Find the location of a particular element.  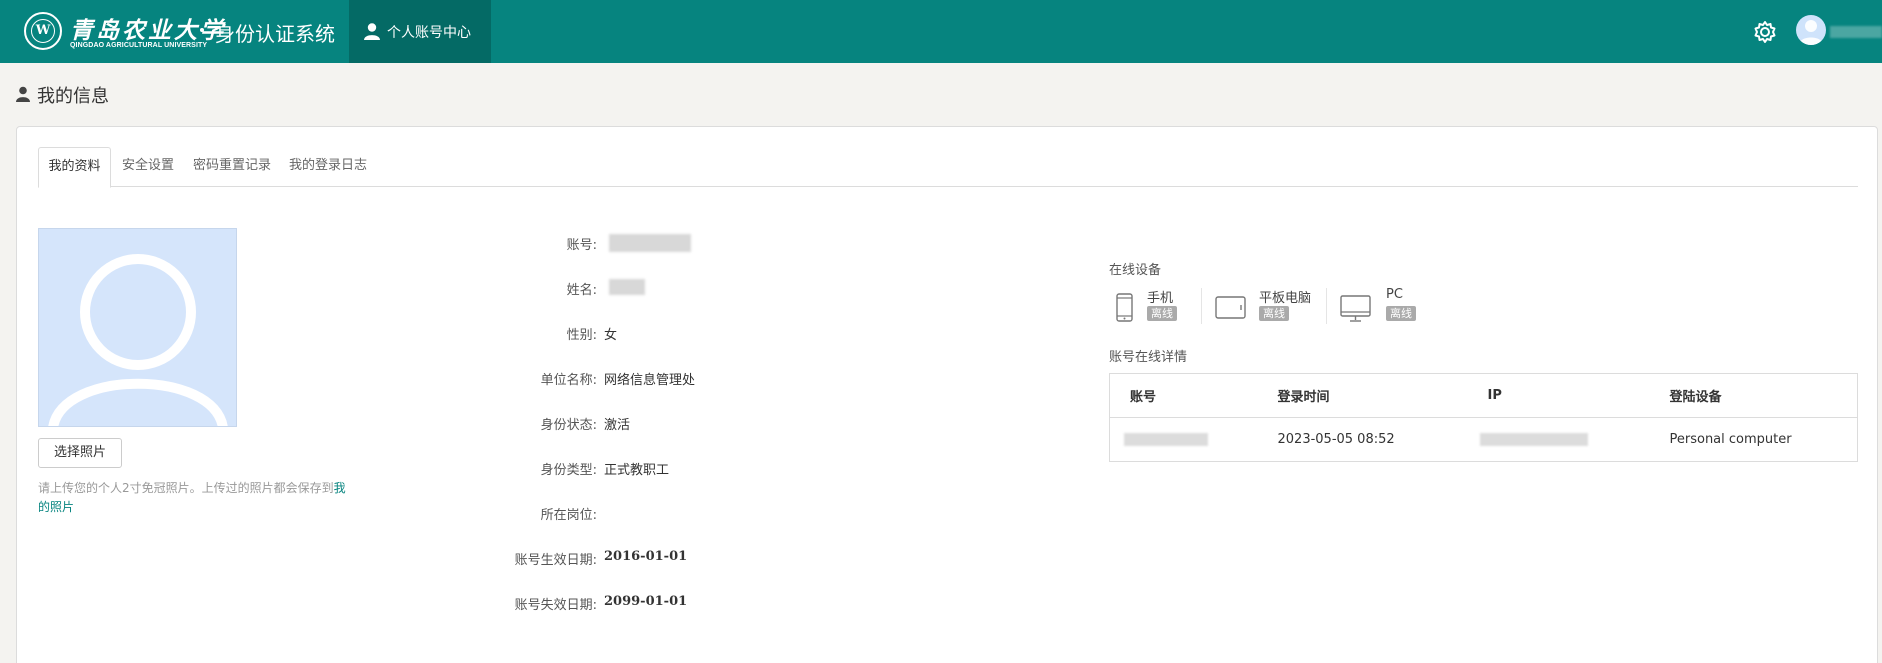

account-label: 账号: is located at coordinates (581, 245).